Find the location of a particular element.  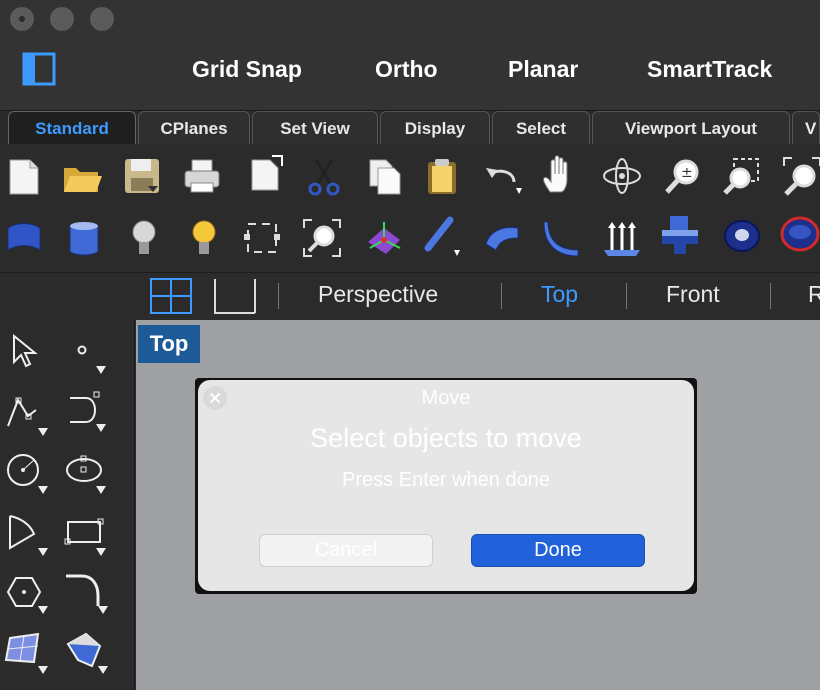

tab-set-view: Set View is located at coordinates (315, 127).